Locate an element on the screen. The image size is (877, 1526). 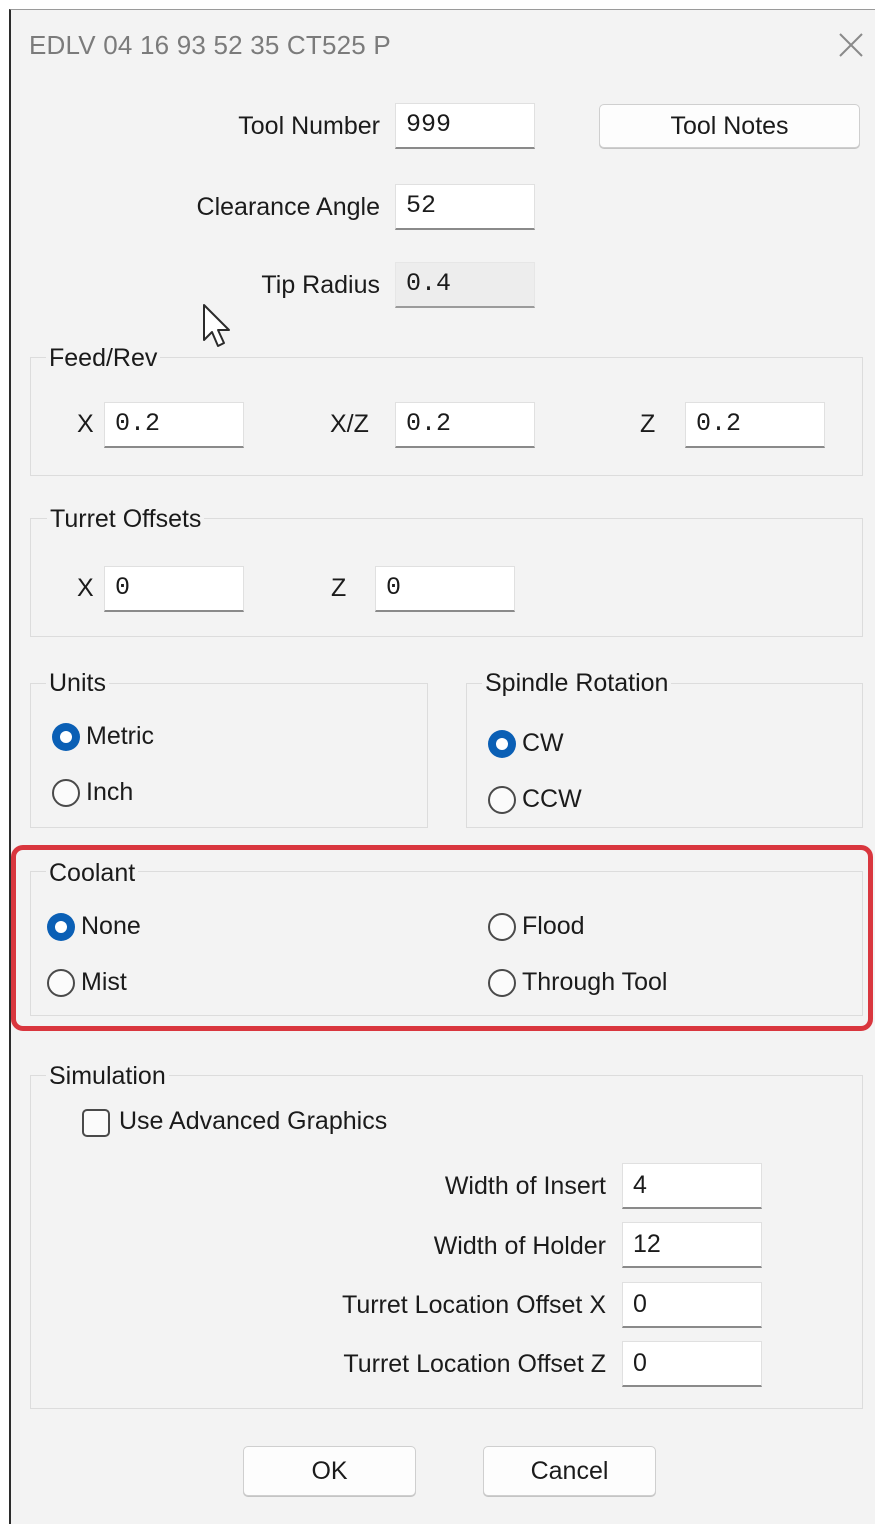
tool-notes-button: Tool Notes is located at coordinates (729, 126).